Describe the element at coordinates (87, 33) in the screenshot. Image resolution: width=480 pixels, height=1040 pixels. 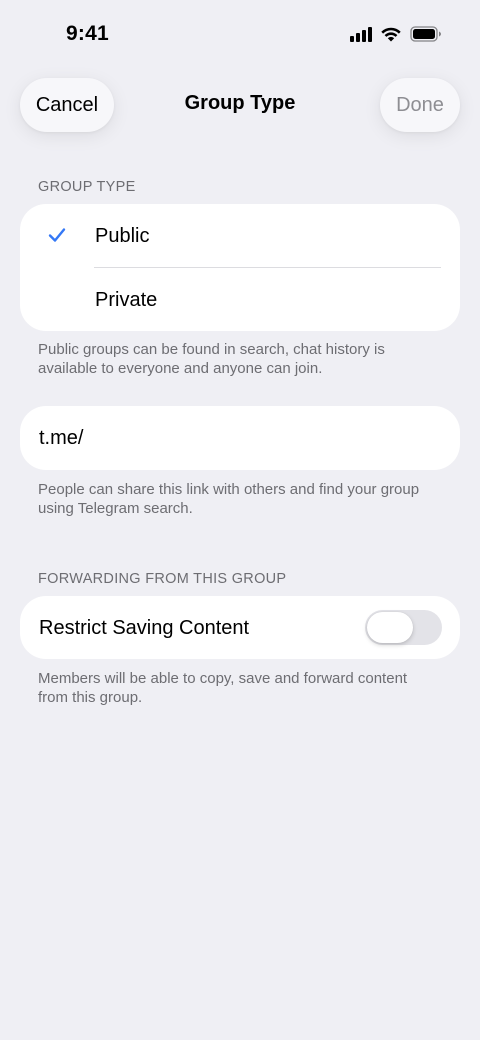
I see `status-bar-time: 9:41` at that location.